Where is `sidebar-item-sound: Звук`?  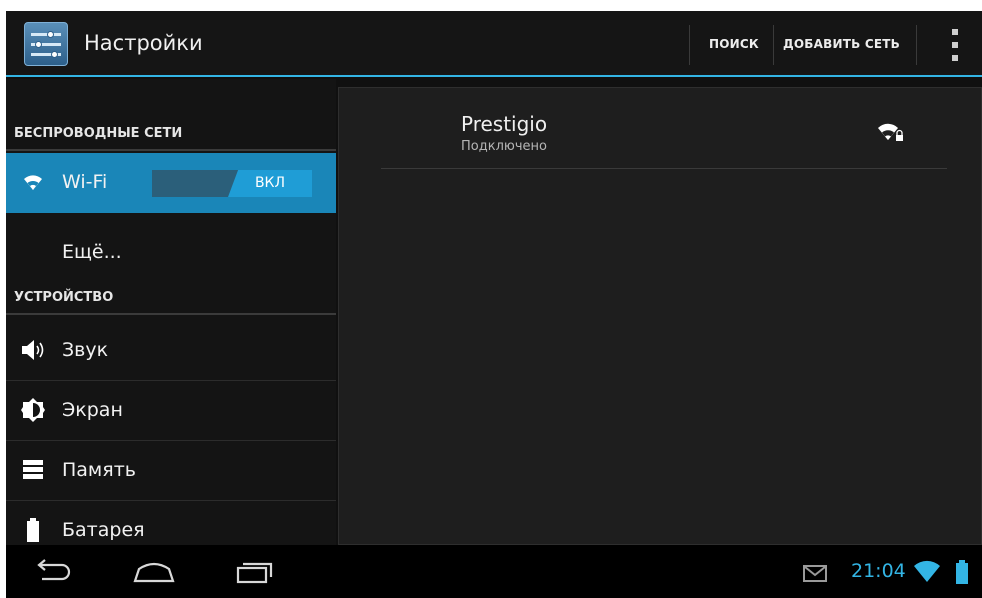 sidebar-item-sound: Звук is located at coordinates (171, 351).